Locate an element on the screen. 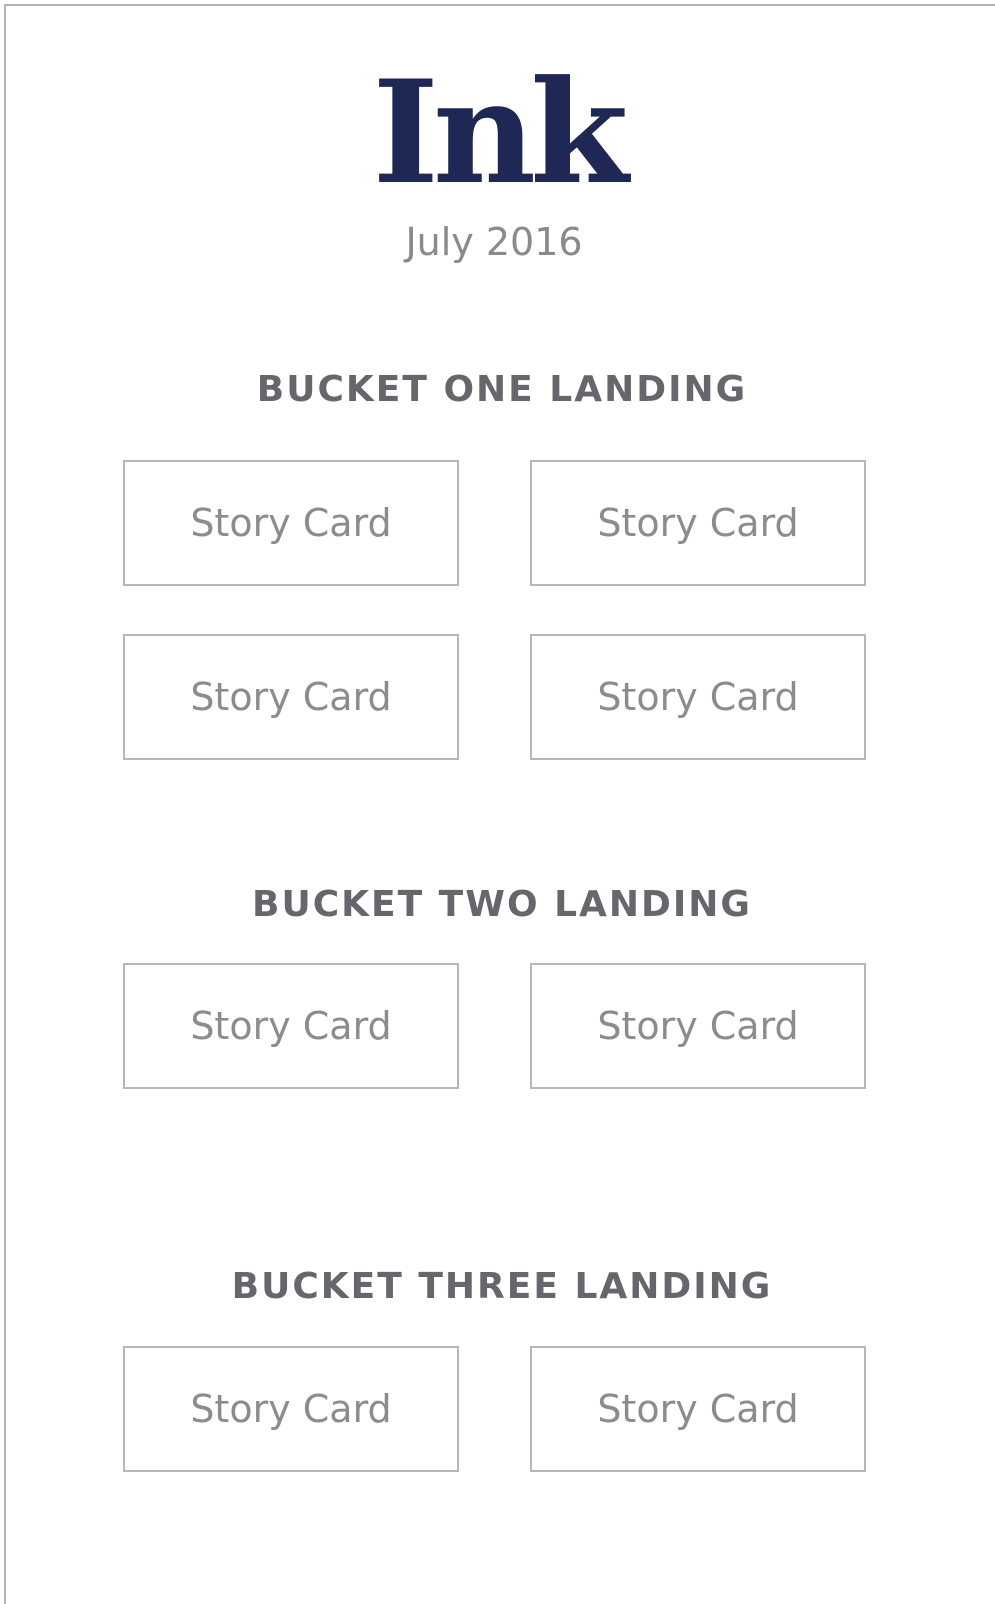  issue-date: July 2016 is located at coordinates (494, 242).